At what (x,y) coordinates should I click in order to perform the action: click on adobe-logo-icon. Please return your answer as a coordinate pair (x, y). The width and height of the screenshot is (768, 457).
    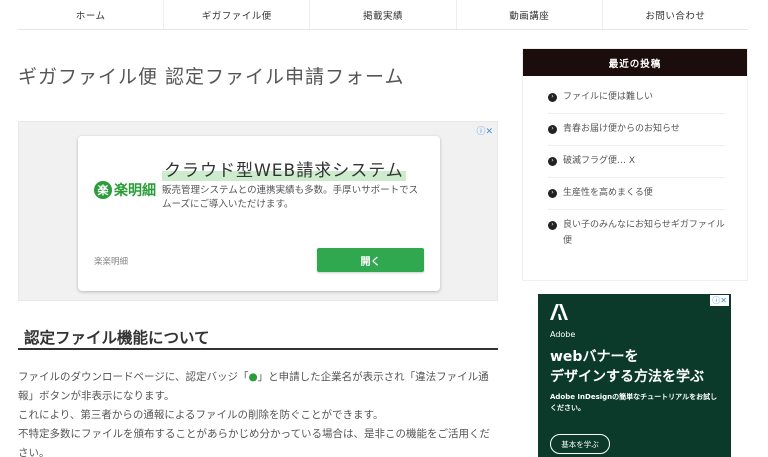
    Looking at the image, I should click on (559, 312).